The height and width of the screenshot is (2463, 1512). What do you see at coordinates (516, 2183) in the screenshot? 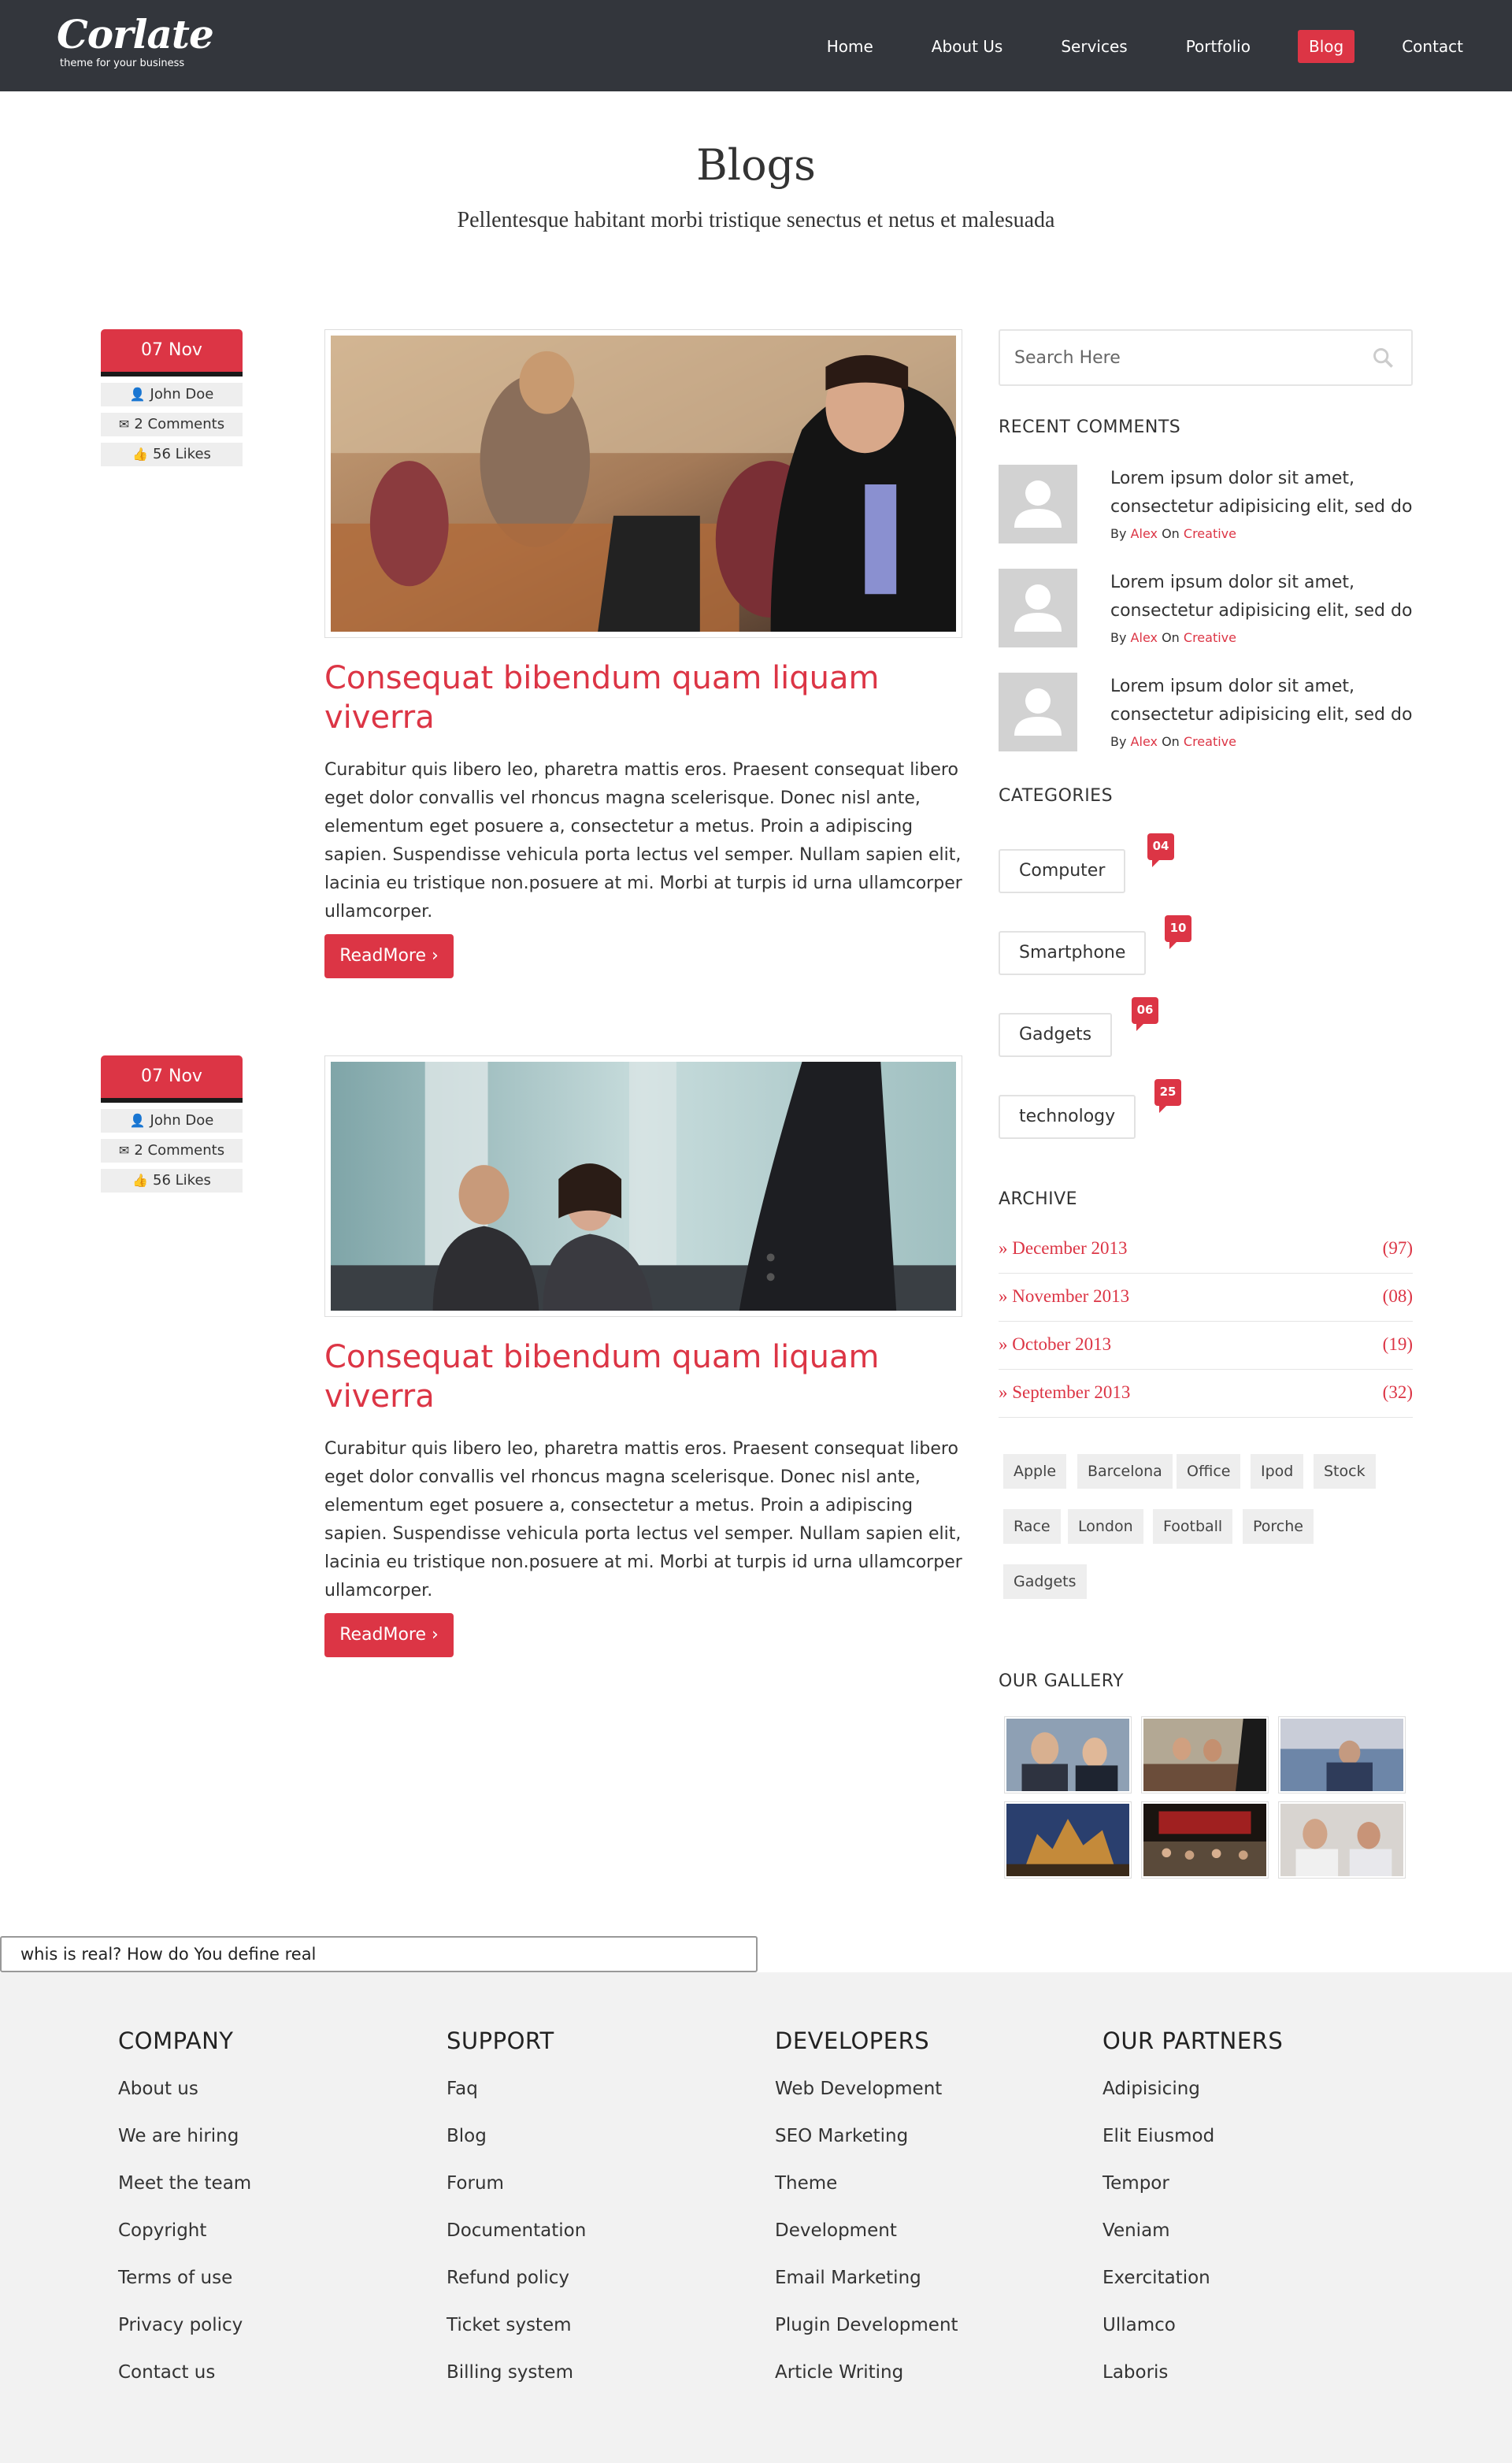
I see `footer-link: Forum` at bounding box center [516, 2183].